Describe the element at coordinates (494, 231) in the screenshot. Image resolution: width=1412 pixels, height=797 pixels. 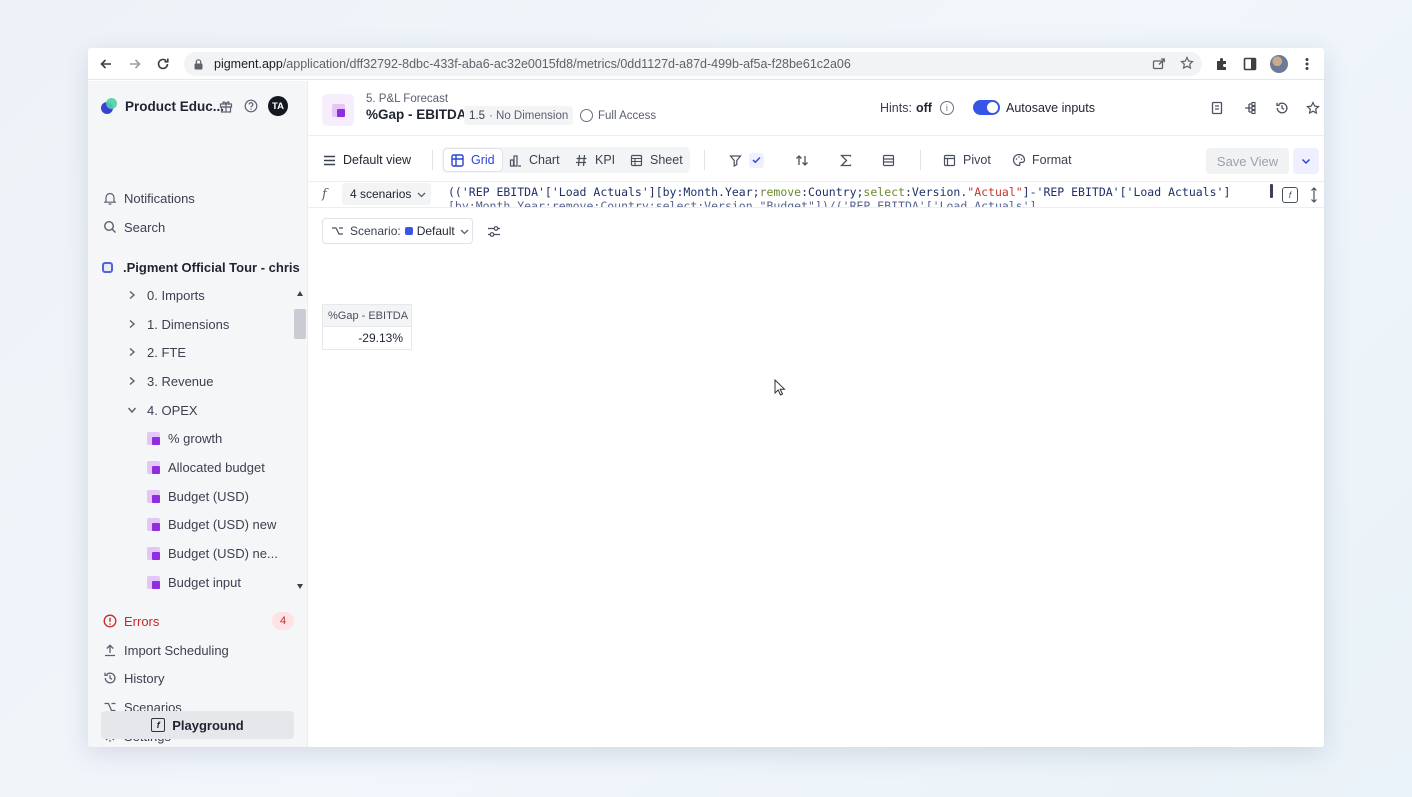
I see `sliders-icon` at that location.